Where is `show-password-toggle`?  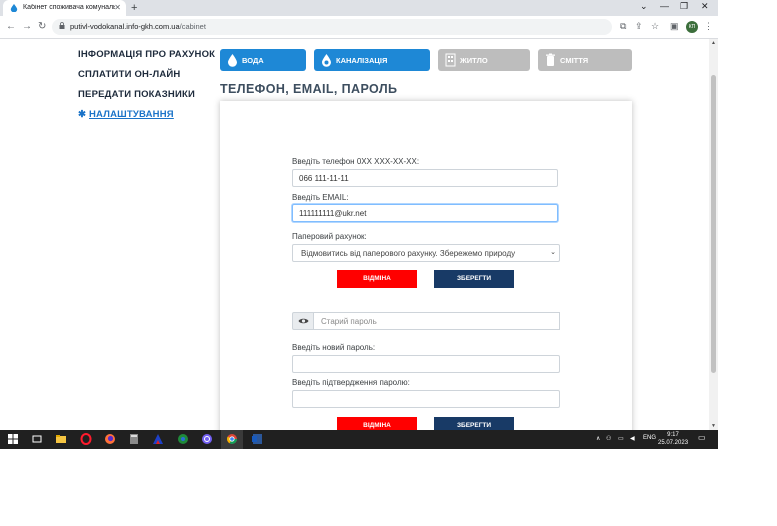 show-password-toggle is located at coordinates (303, 321).